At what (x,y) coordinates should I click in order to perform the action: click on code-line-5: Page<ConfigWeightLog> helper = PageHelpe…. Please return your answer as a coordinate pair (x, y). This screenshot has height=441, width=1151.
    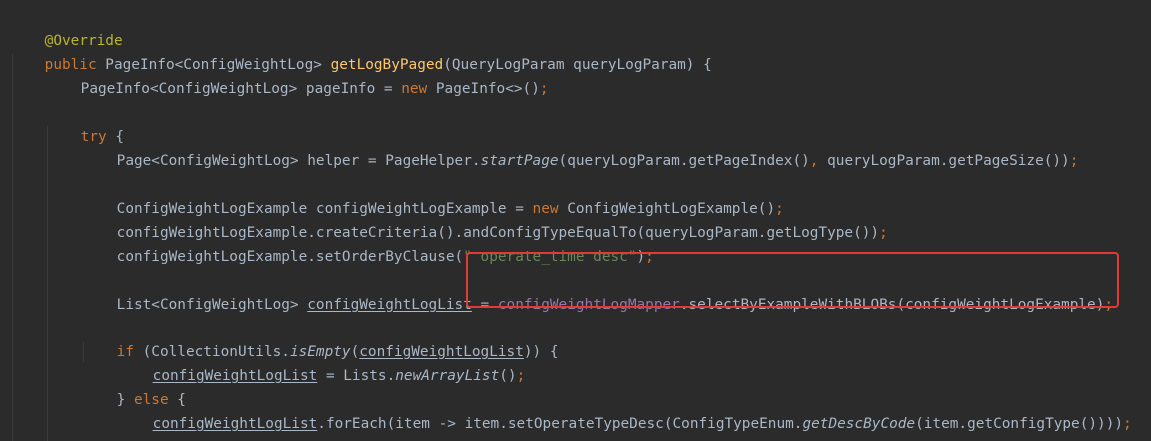
    Looking at the image, I should click on (580, 147).